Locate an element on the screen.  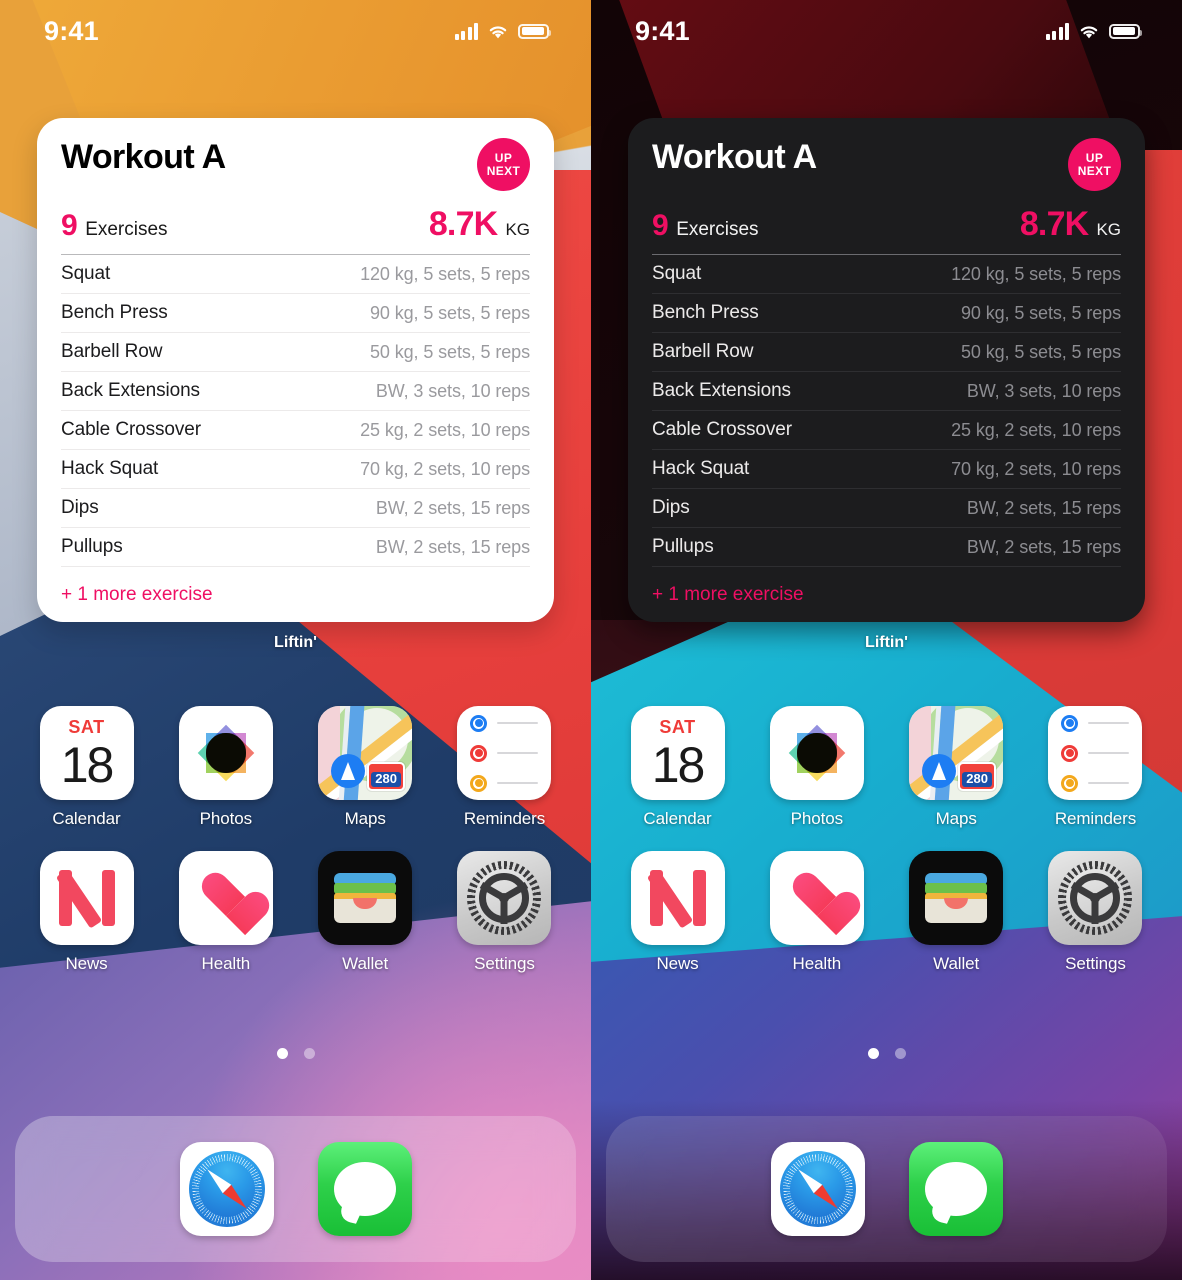
status-bar-time: 9:41 is located at coordinates (71, 30).